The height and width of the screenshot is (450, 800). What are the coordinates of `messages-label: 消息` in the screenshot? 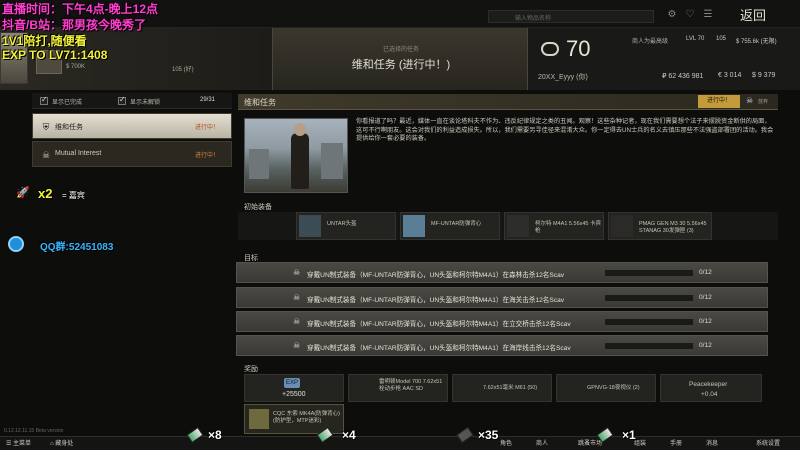 It's located at (712, 444).